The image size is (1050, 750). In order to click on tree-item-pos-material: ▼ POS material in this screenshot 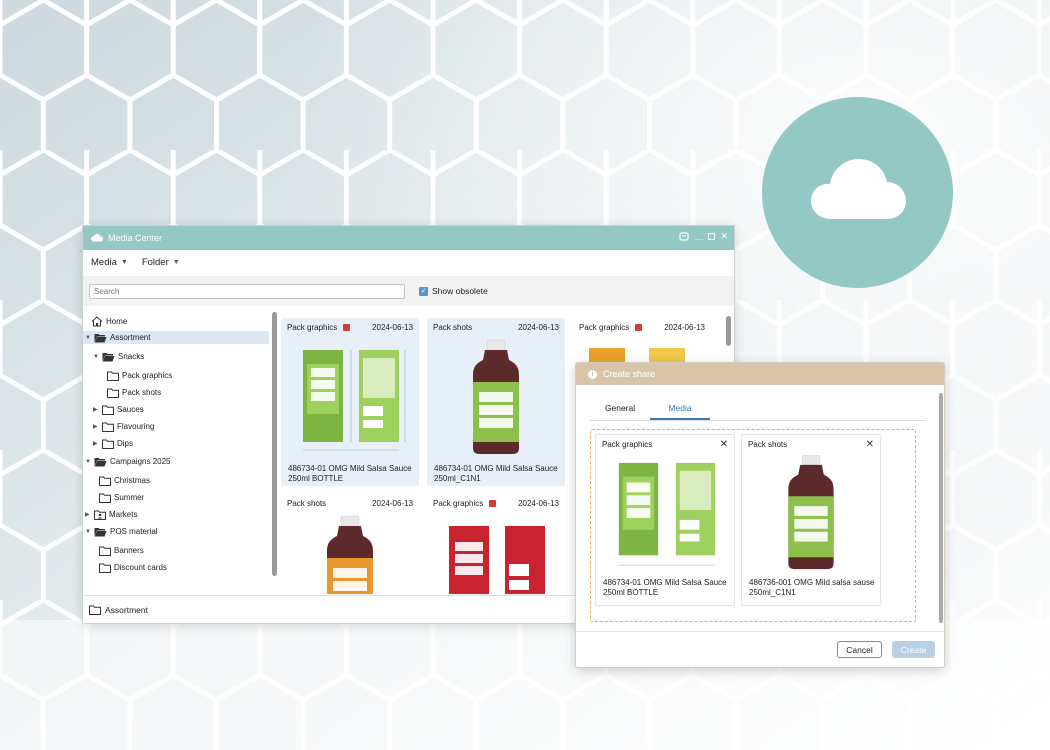, I will do `click(121, 531)`.